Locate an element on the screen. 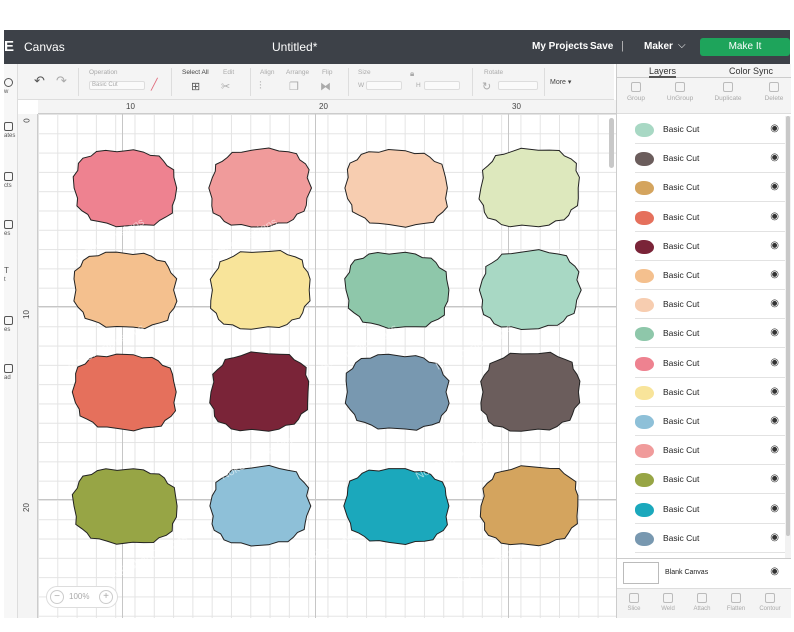 The width and height of the screenshot is (794, 632). layer-list-scrollbar is located at coordinates (788, 340).